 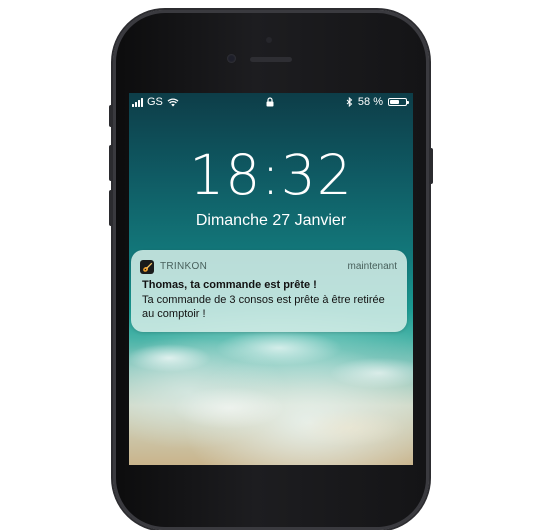 I want to click on carrier-name: GS, so click(x=155, y=102).